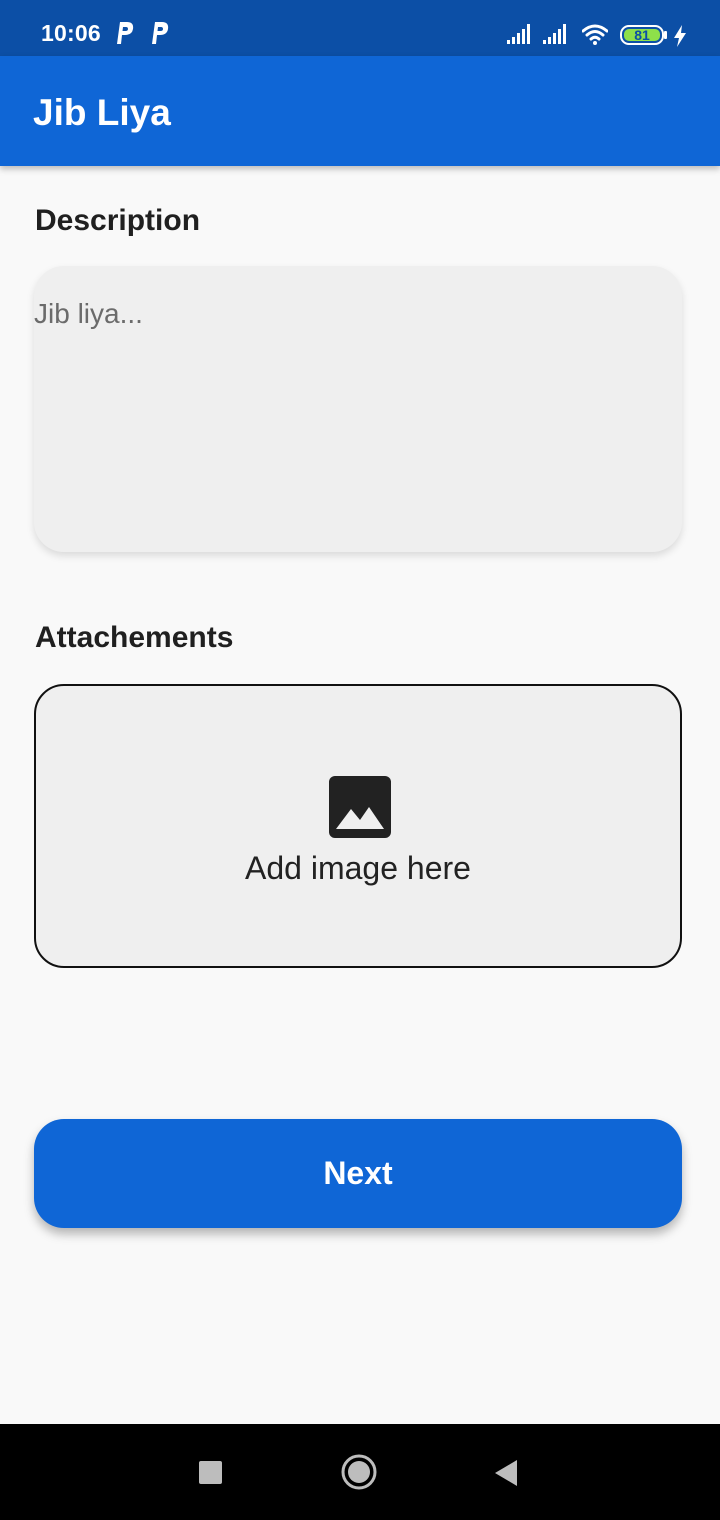 This screenshot has width=720, height=1520. Describe the element at coordinates (210, 1472) in the screenshot. I see `recents-square-icon` at that location.